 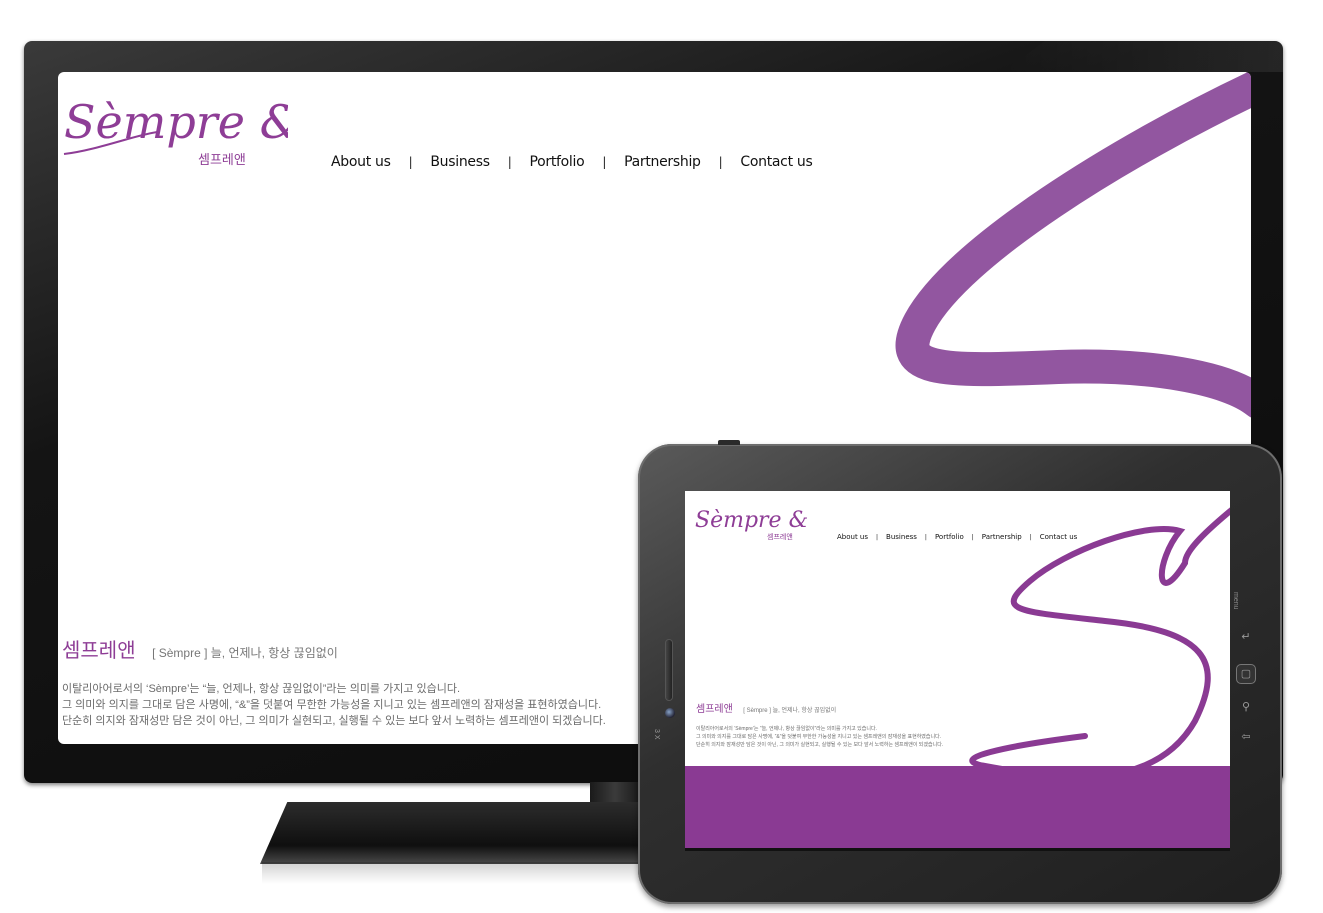 I want to click on tablet-nav-portfolio: Portfolio, so click(x=949, y=537).